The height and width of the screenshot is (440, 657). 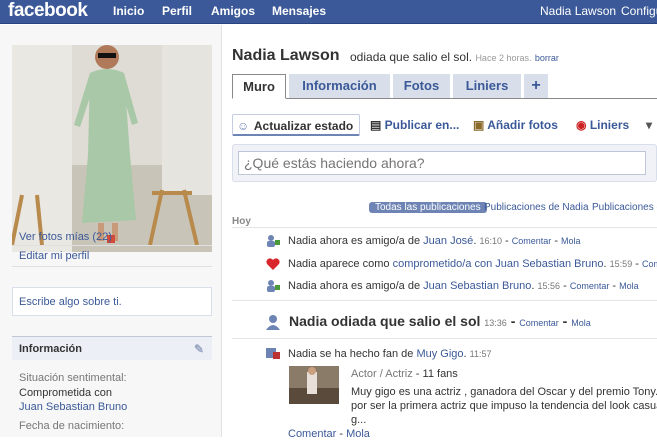 What do you see at coordinates (112, 148) in the screenshot?
I see `profile-photo` at bounding box center [112, 148].